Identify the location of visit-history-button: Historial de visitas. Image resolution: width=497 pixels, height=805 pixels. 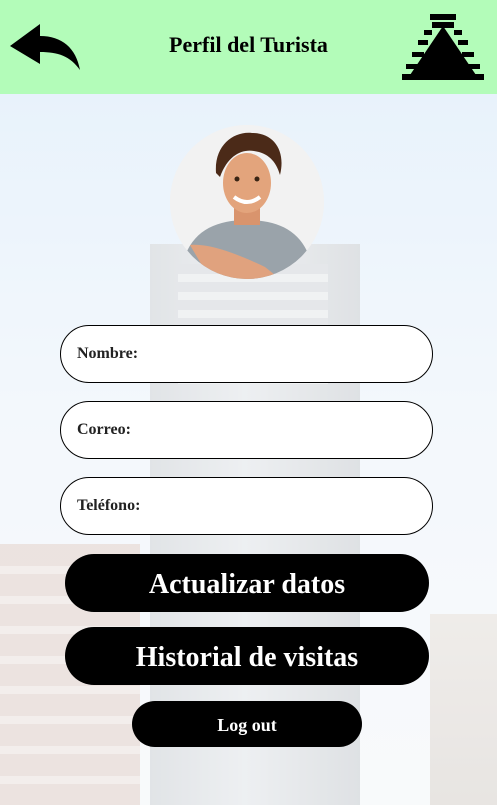
(247, 656).